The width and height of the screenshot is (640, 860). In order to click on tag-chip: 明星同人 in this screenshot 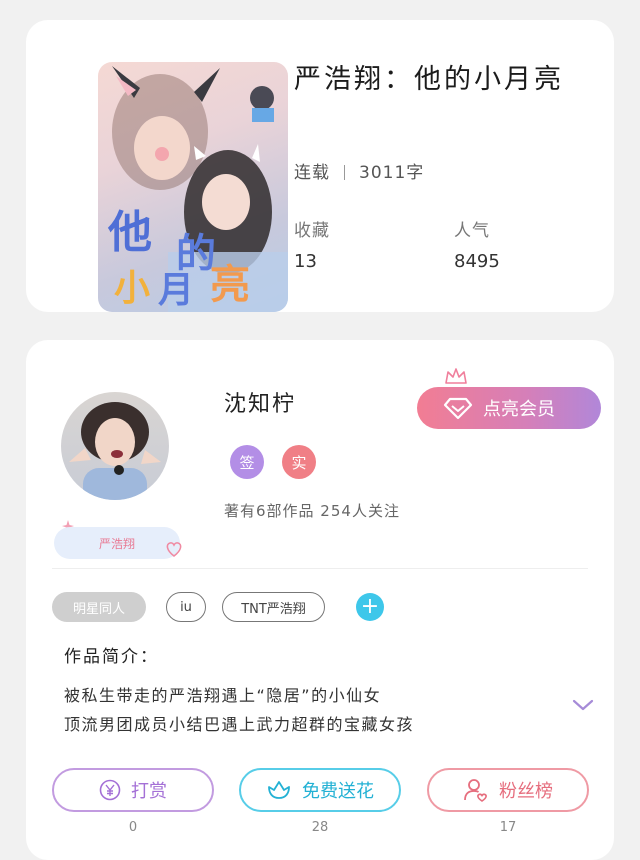, I will do `click(99, 607)`.